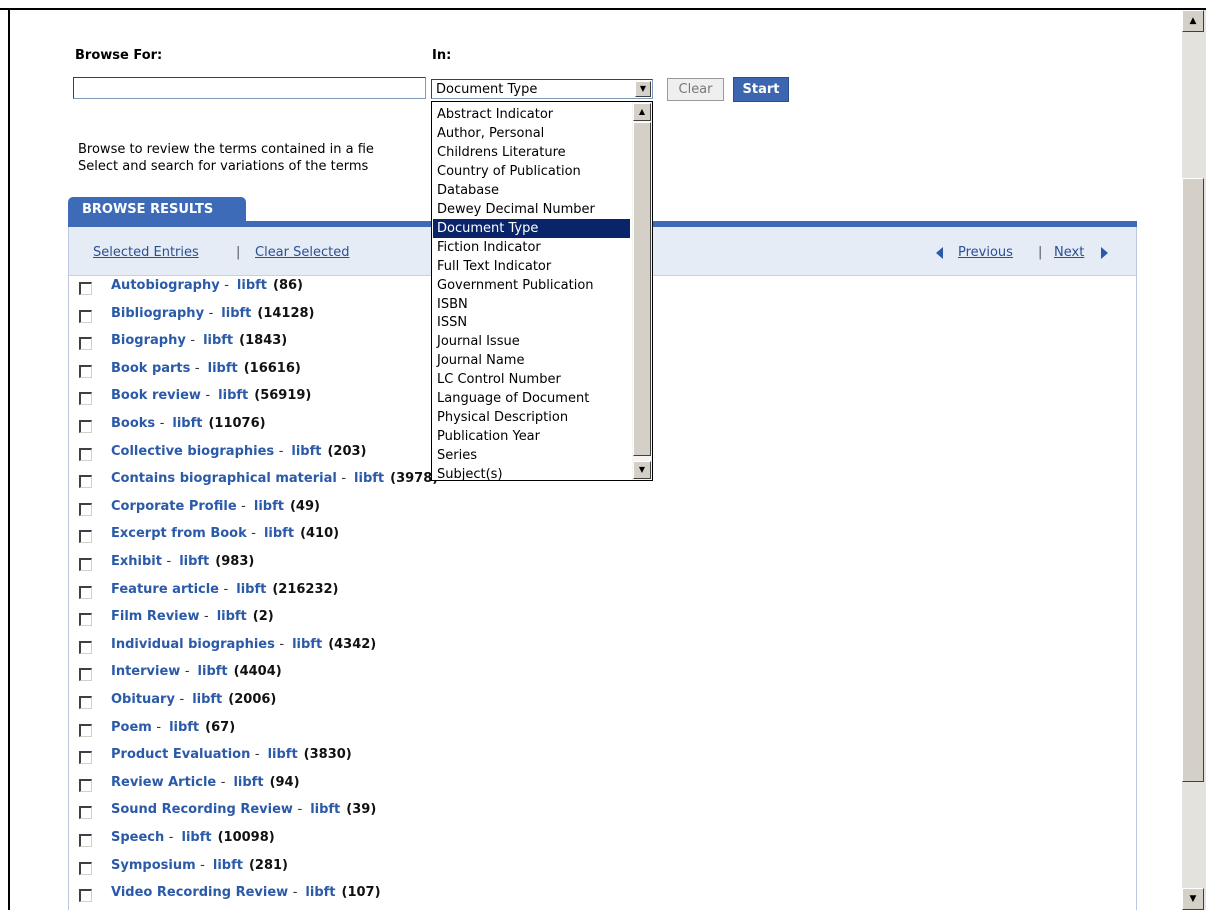 Image resolution: width=1206 pixels, height=910 pixels. Describe the element at coordinates (202, 809) in the screenshot. I see `term-link: Sound Recording Review` at that location.